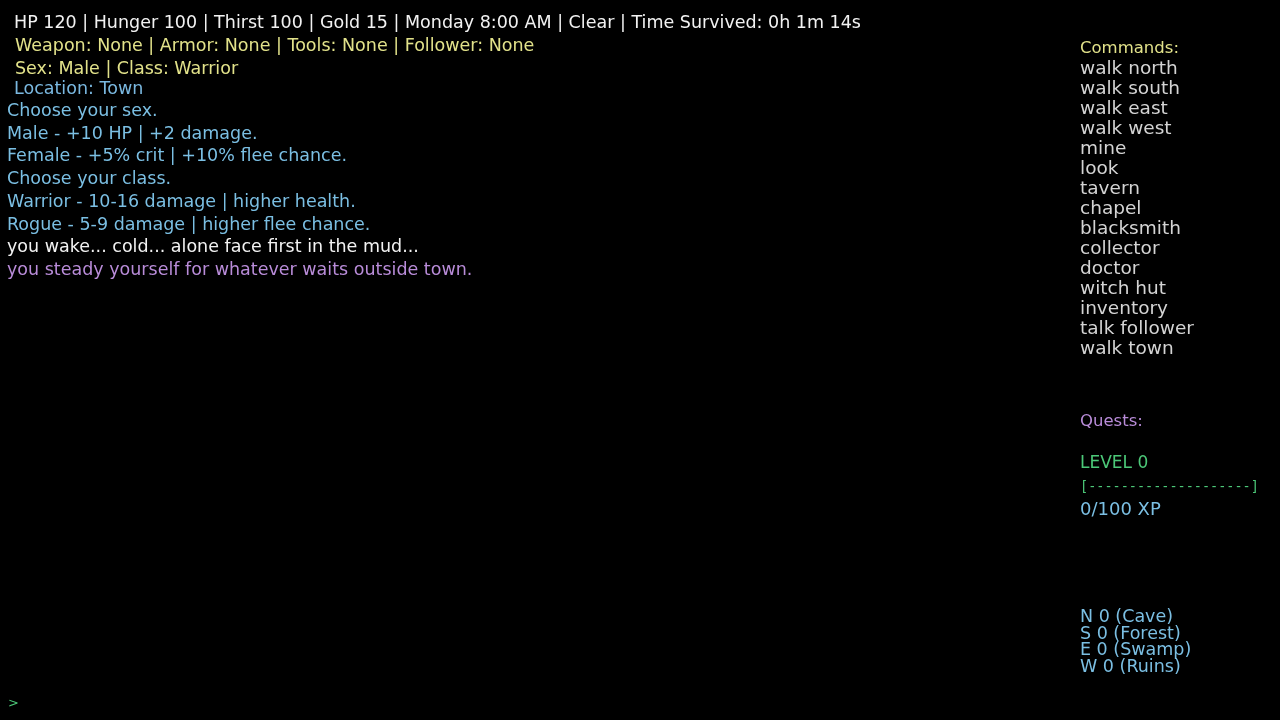 The height and width of the screenshot is (720, 1280). I want to click on command-text: mine, so click(1103, 148).